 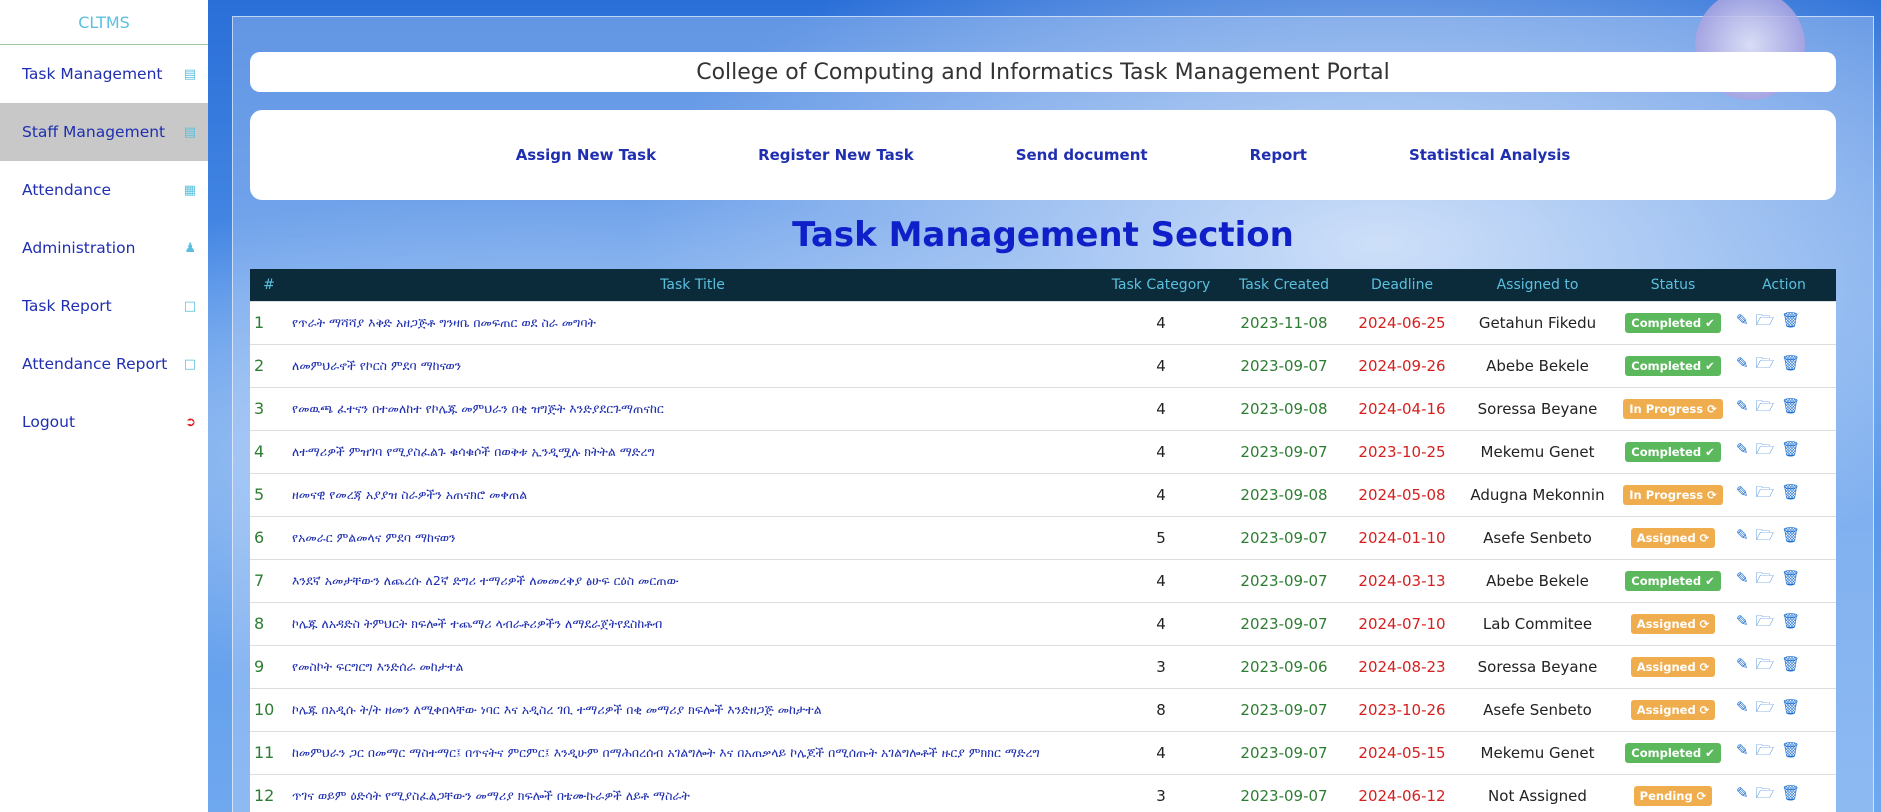 I want to click on nav-label: Attendance, so click(x=67, y=190).